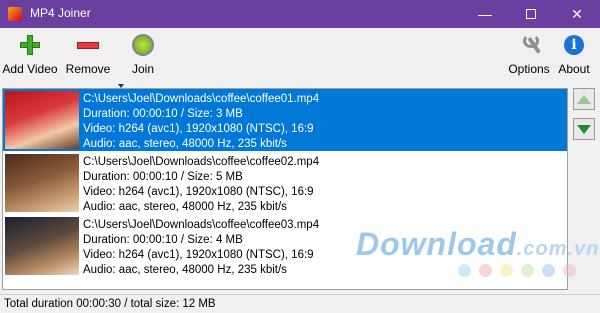 The height and width of the screenshot is (313, 600). I want to click on gear-icon, so click(143, 45).